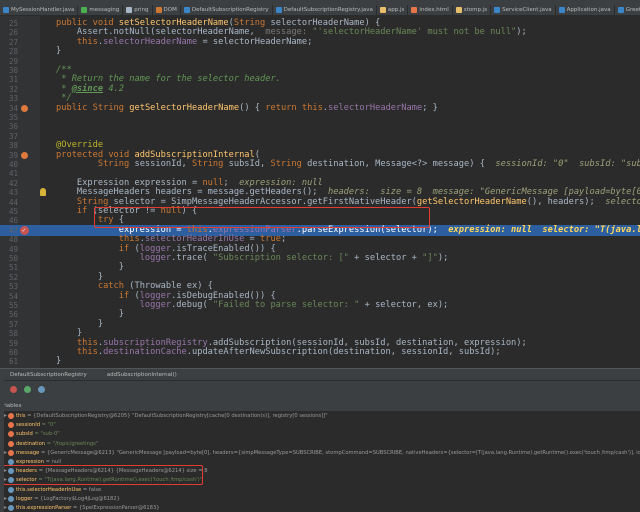 Image resolution: width=640 pixels, height=512 pixels. I want to click on editor-tab: DefaultSubscriptionRegistry.java, so click(325, 10).